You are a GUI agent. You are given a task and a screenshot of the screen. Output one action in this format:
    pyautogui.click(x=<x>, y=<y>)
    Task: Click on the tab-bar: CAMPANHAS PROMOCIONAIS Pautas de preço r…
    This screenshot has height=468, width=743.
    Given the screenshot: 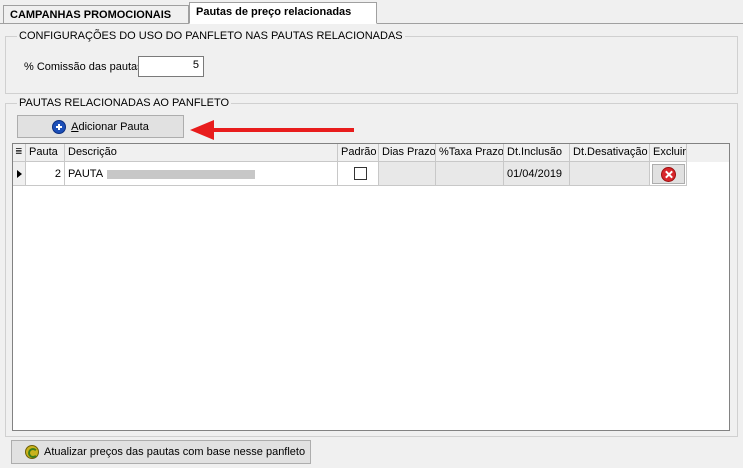 What is the action you would take?
    pyautogui.click(x=371, y=12)
    